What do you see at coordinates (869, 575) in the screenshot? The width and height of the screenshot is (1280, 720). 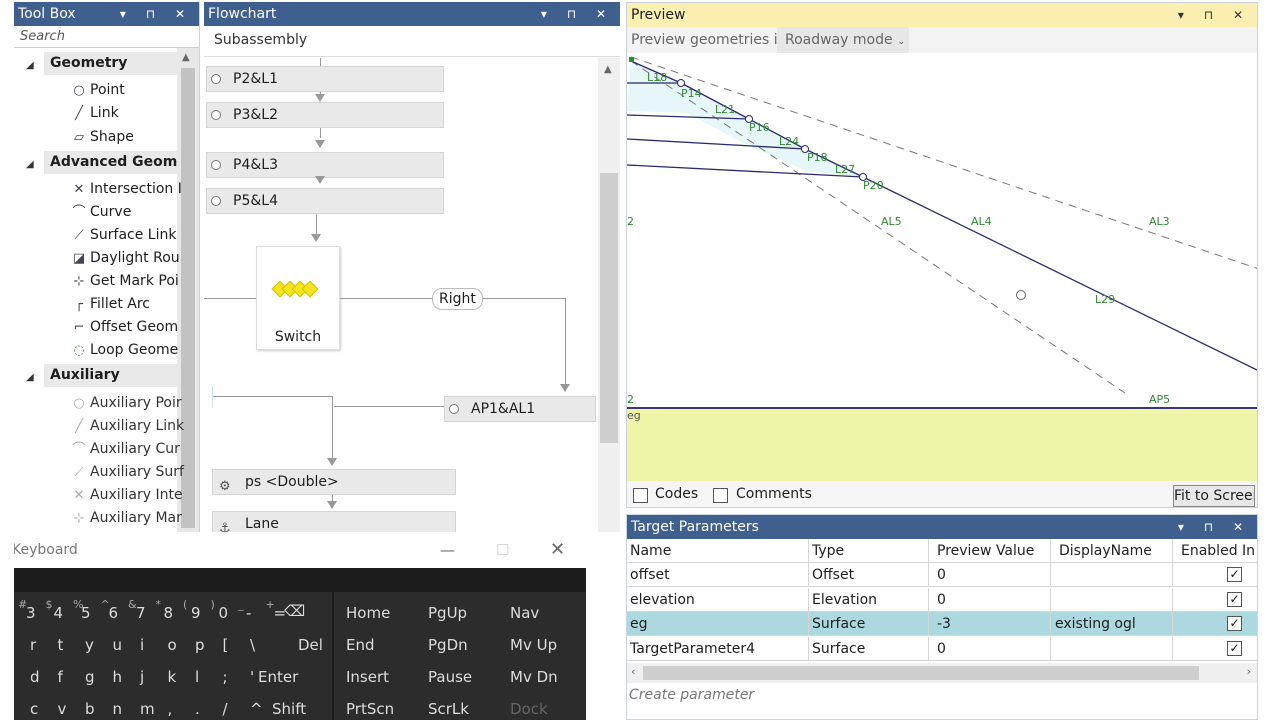 I see `cell-type: Offset` at bounding box center [869, 575].